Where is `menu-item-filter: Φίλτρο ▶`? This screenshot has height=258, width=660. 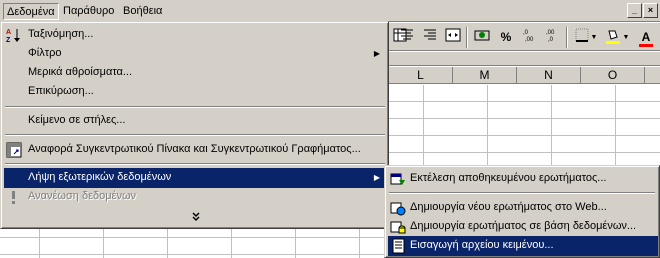 menu-item-filter: Φίλτρο ▶ is located at coordinates (195, 54).